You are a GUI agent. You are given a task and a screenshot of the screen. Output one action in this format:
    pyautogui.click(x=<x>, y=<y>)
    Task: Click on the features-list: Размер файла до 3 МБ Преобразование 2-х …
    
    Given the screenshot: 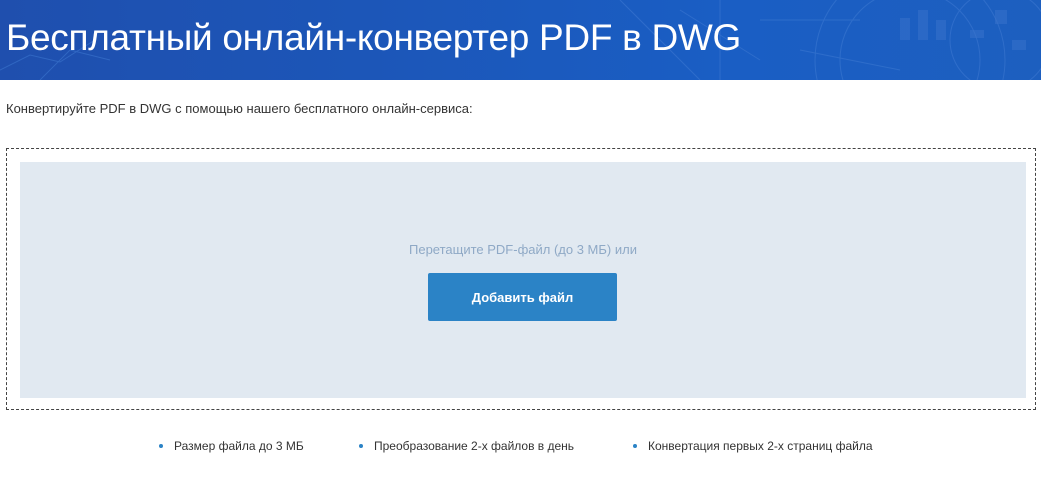 What is the action you would take?
    pyautogui.click(x=520, y=448)
    